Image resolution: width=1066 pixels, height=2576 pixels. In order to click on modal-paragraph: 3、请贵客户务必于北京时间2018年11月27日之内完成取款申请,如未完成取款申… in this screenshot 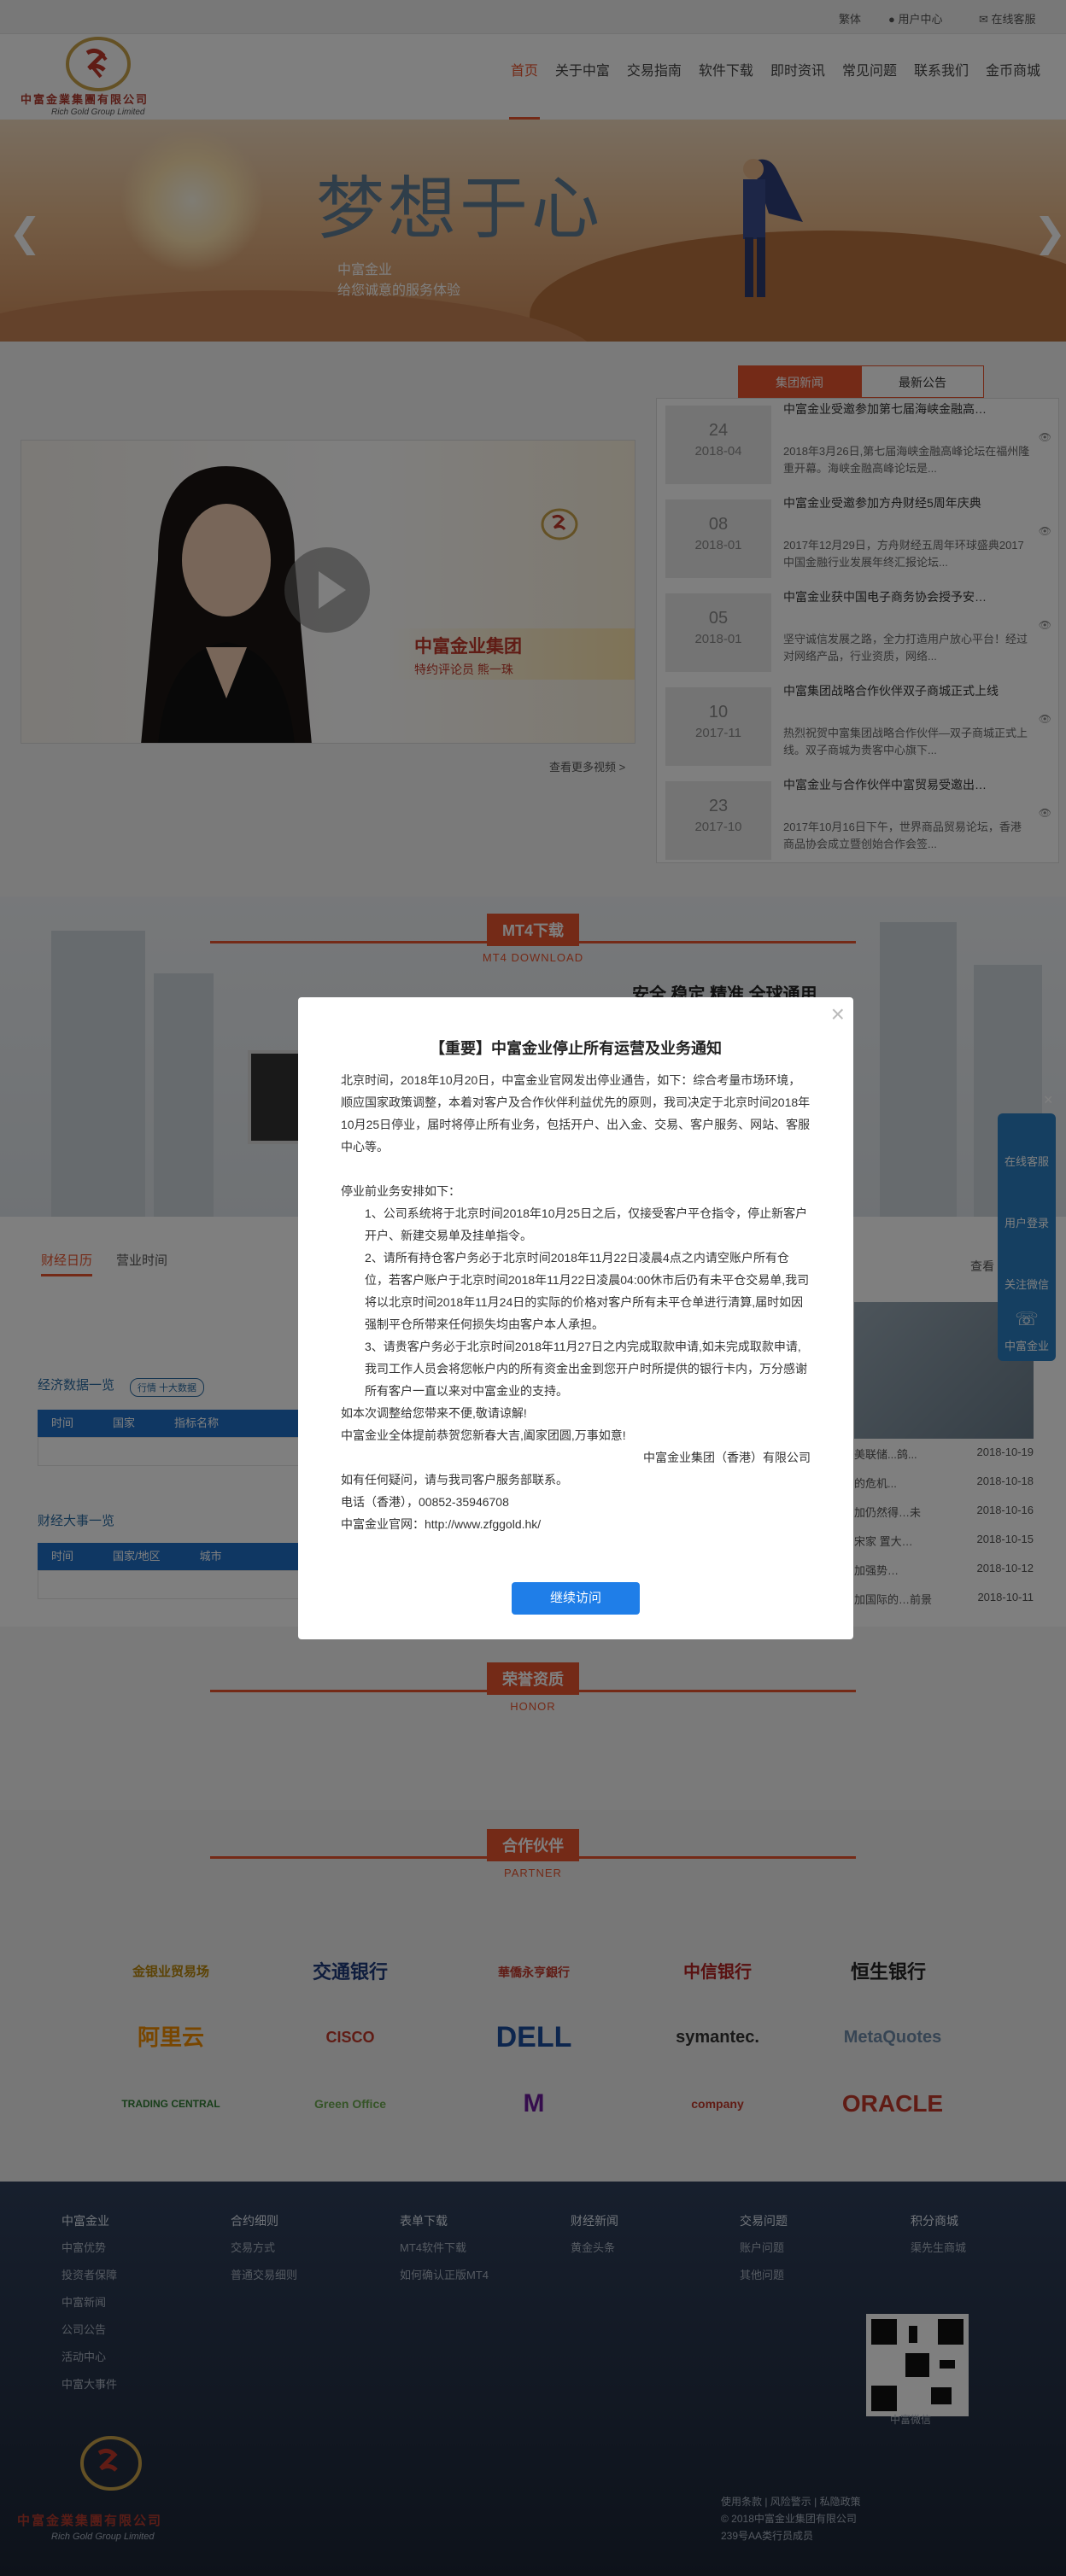, I will do `click(586, 1369)`.